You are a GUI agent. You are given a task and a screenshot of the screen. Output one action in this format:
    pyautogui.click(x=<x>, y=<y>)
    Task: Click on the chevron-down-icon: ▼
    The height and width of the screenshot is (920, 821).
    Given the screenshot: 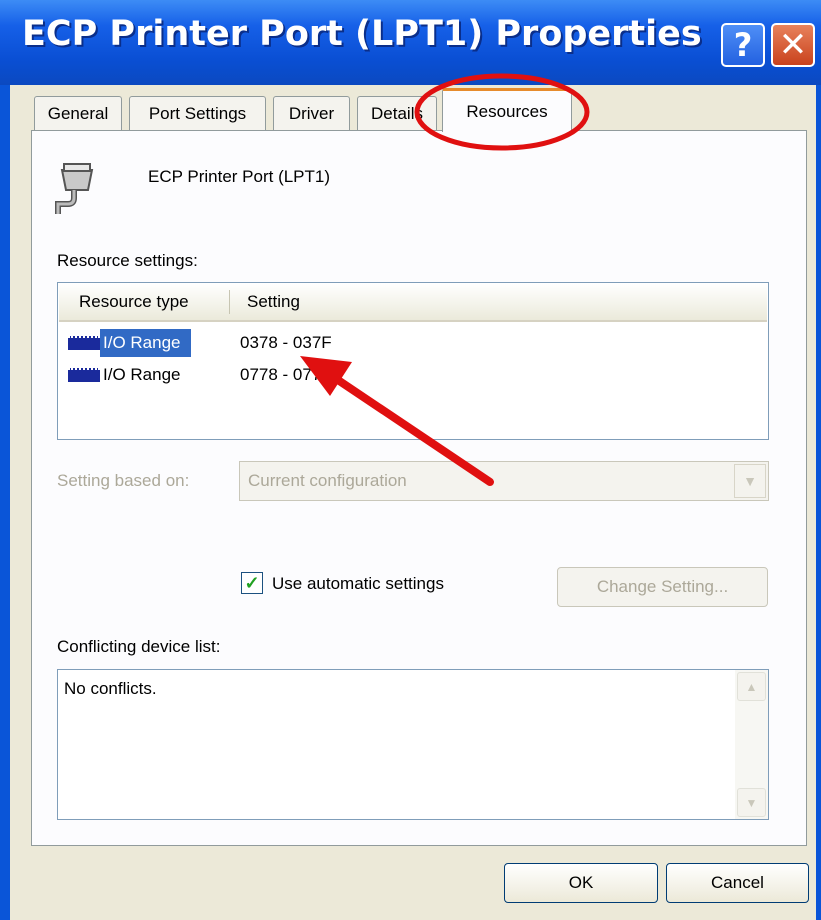 What is the action you would take?
    pyautogui.click(x=750, y=481)
    